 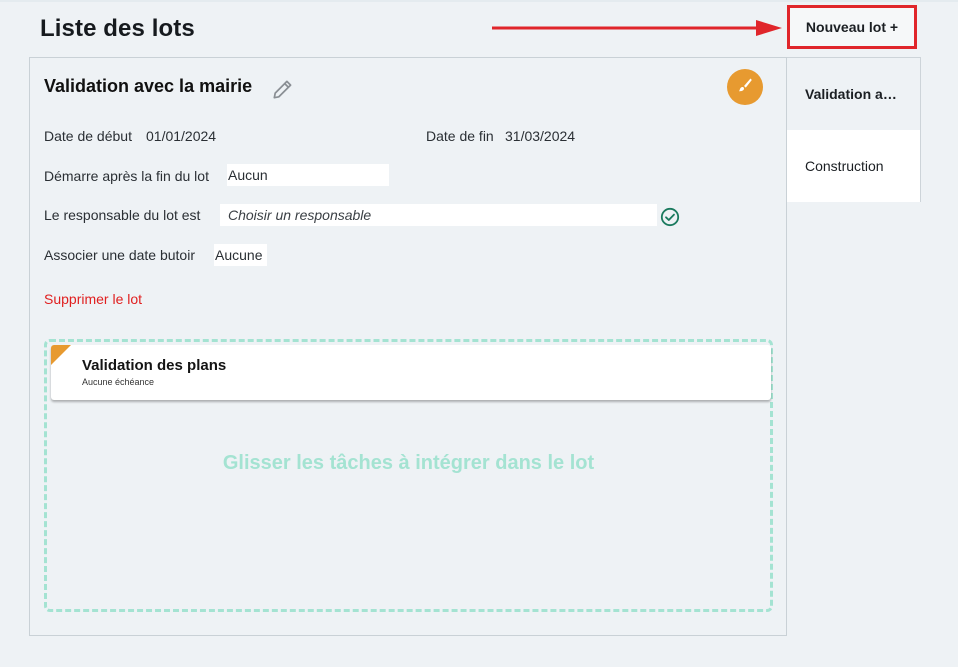 I want to click on lot-title: Validation avec la mairie, so click(x=148, y=86).